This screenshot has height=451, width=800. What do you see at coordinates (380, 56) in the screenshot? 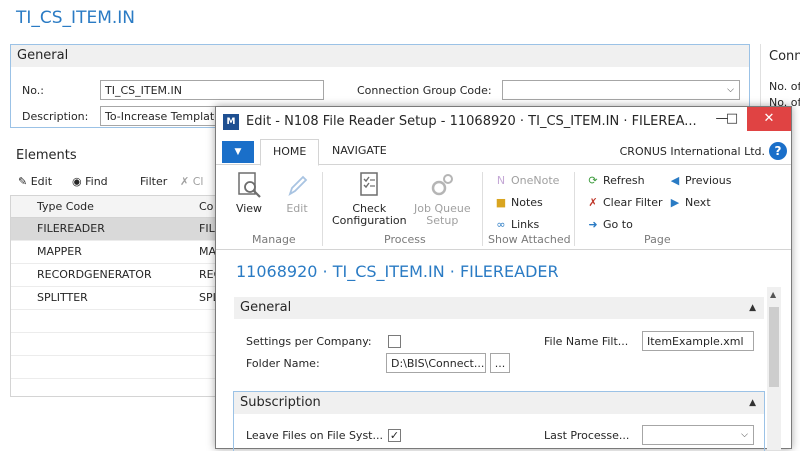
I see `general-fasttab-header: General` at bounding box center [380, 56].